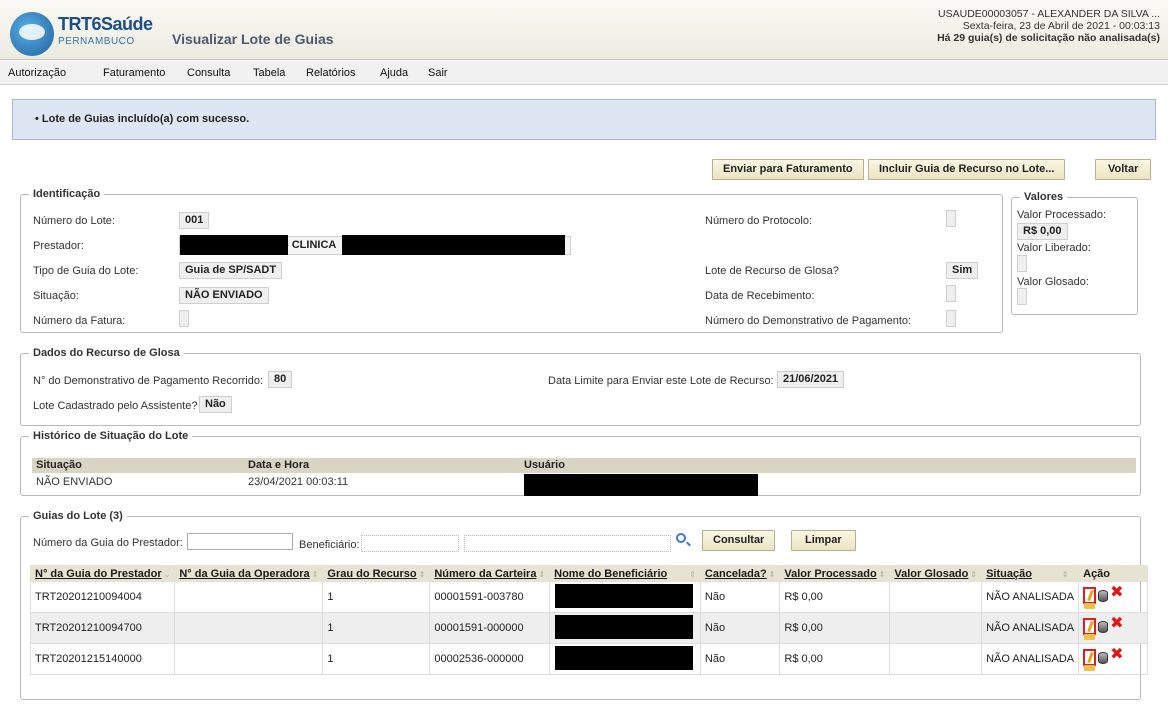 The image size is (1168, 707). What do you see at coordinates (1113, 573) in the screenshot?
I see `col-acao: Ação` at bounding box center [1113, 573].